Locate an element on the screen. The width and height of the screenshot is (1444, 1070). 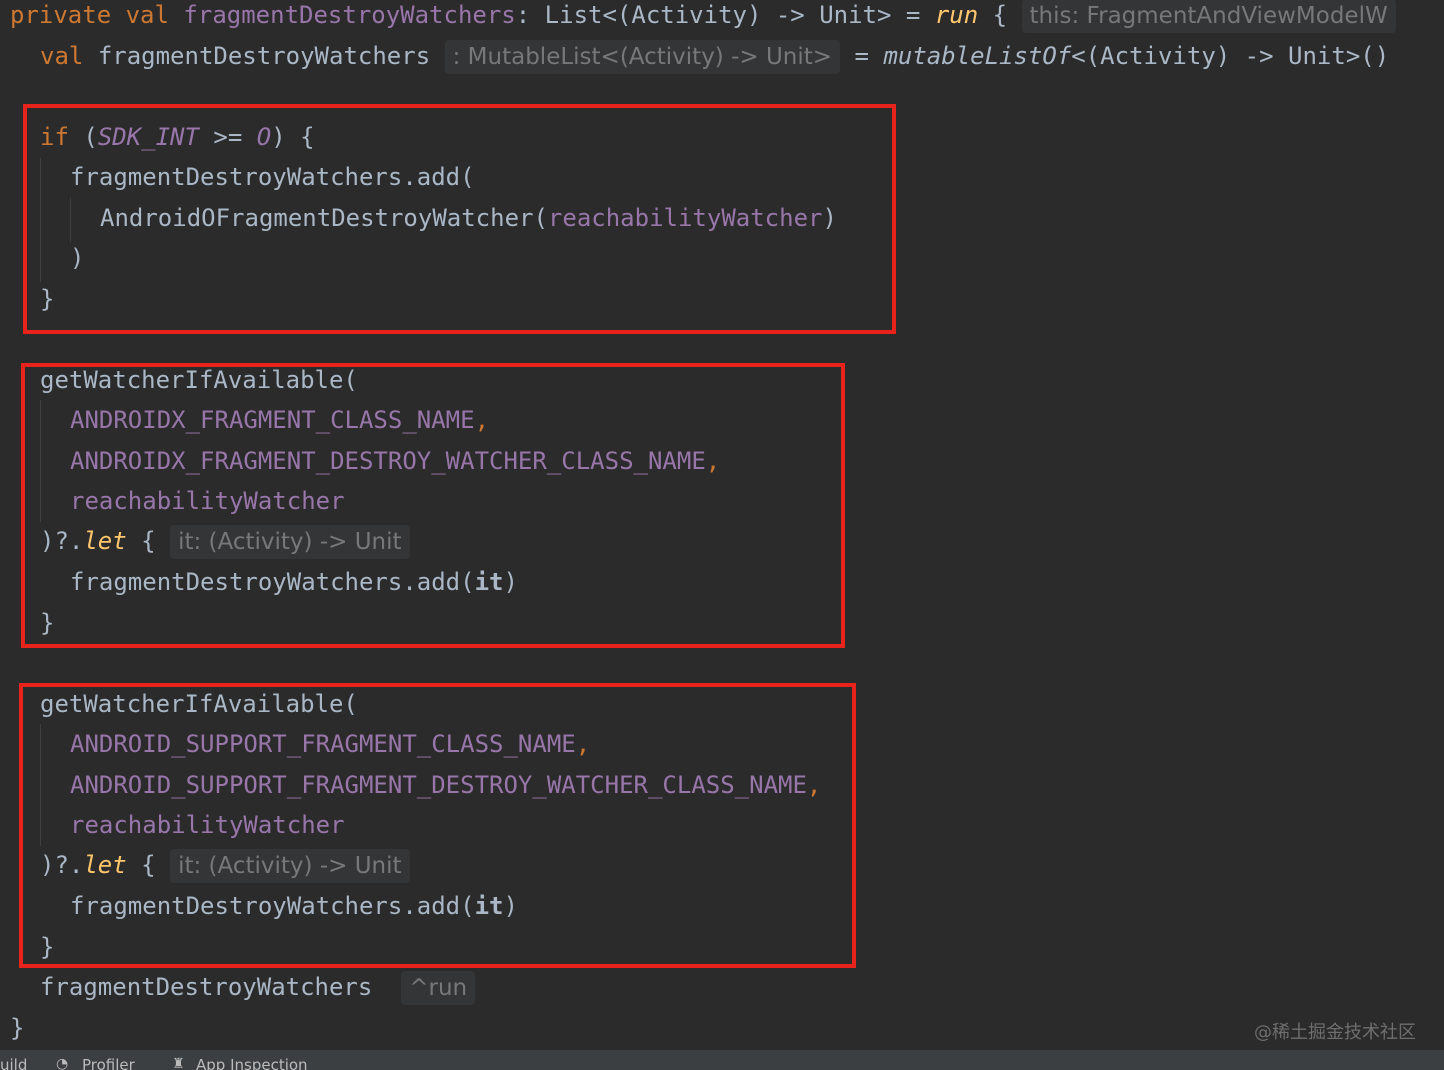
code-line-return: fragmentDestroyWatchers ^run is located at coordinates (258, 987).